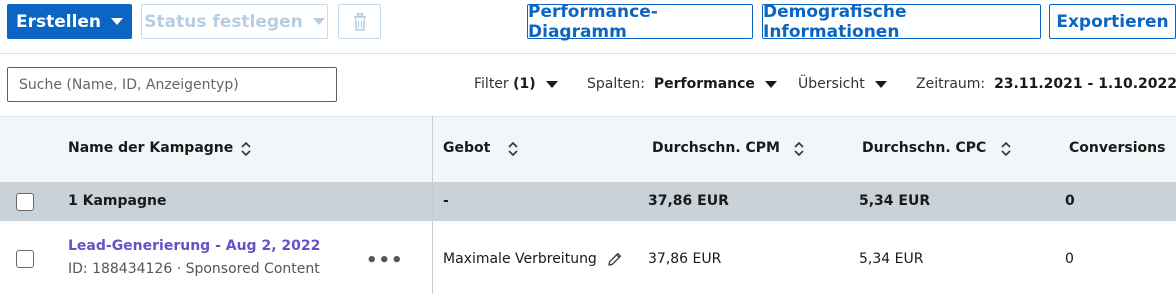 Image resolution: width=1176 pixels, height=294 pixels. Describe the element at coordinates (223, 21) in the screenshot. I see `set-status-label: Status festlegen` at that location.